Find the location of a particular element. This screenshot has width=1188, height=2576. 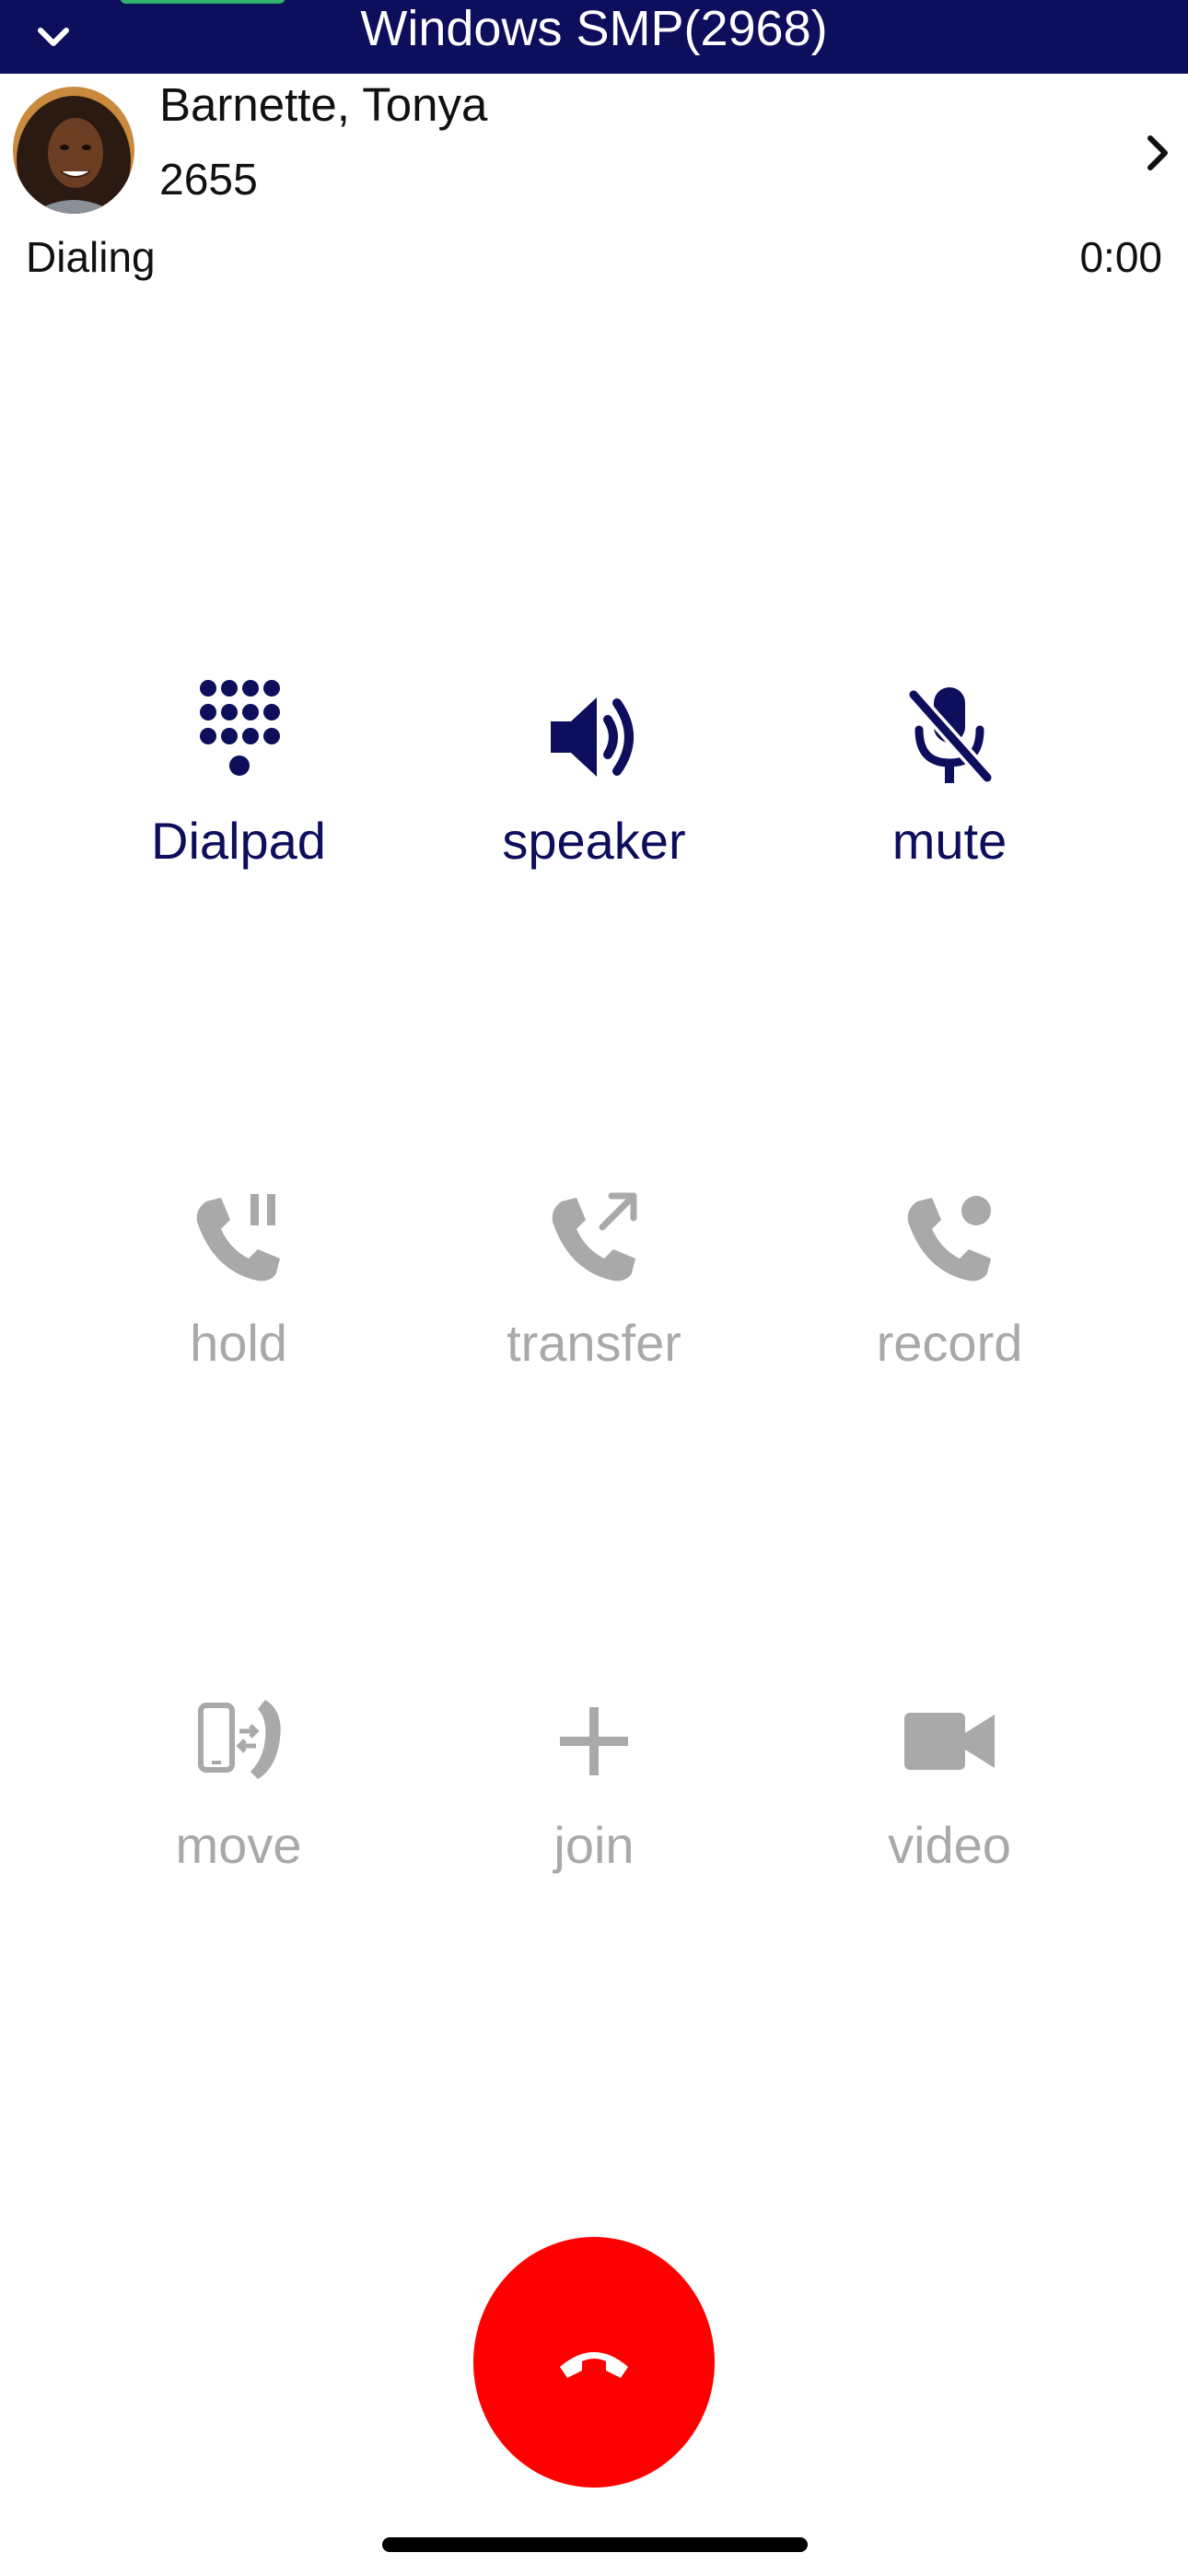

collapse-button is located at coordinates (53, 36).